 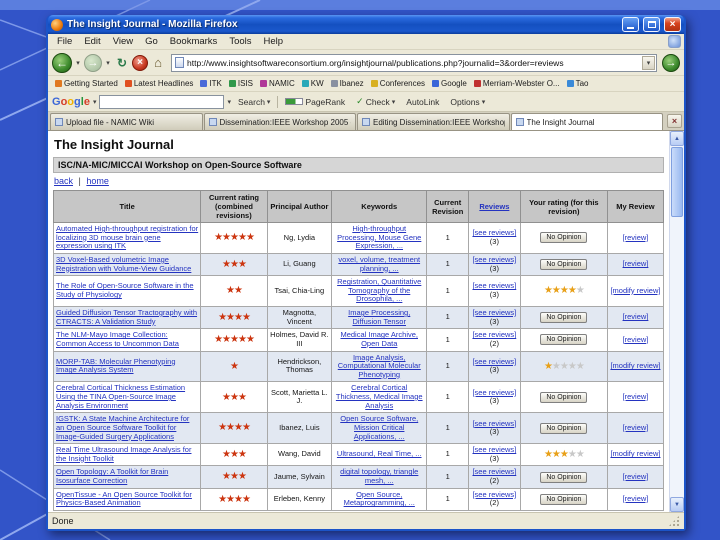 What do you see at coordinates (422, 102) in the screenshot?
I see `autolink-button: AutoLink` at bounding box center [422, 102].